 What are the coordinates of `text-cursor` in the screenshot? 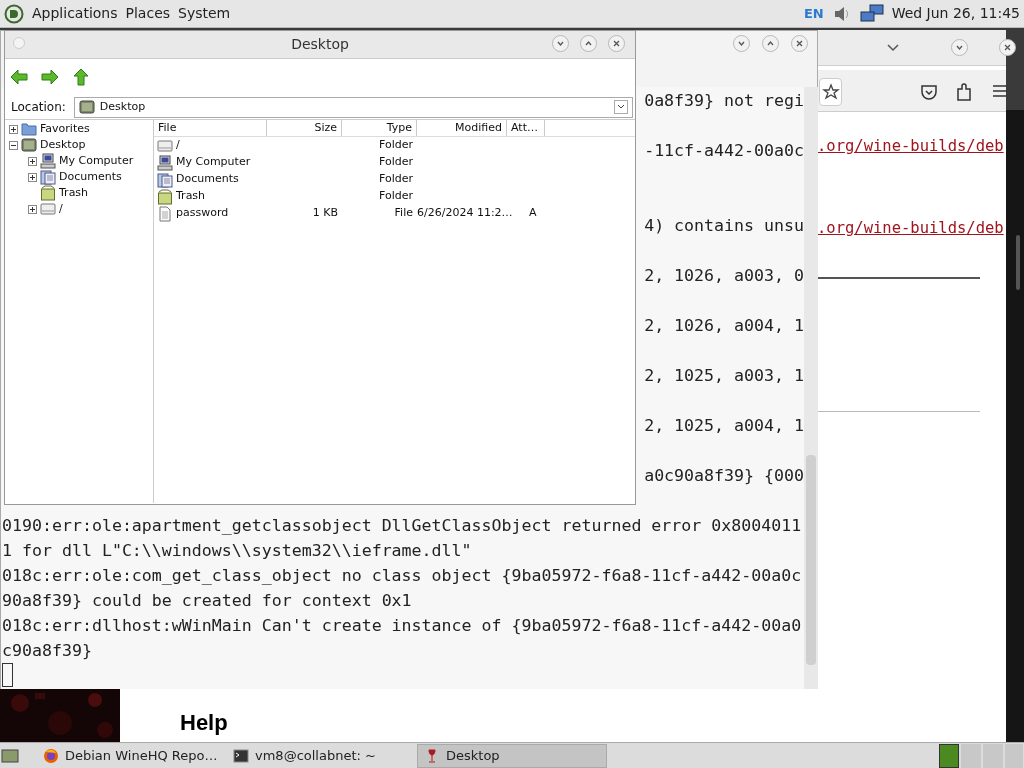 It's located at (7, 675).